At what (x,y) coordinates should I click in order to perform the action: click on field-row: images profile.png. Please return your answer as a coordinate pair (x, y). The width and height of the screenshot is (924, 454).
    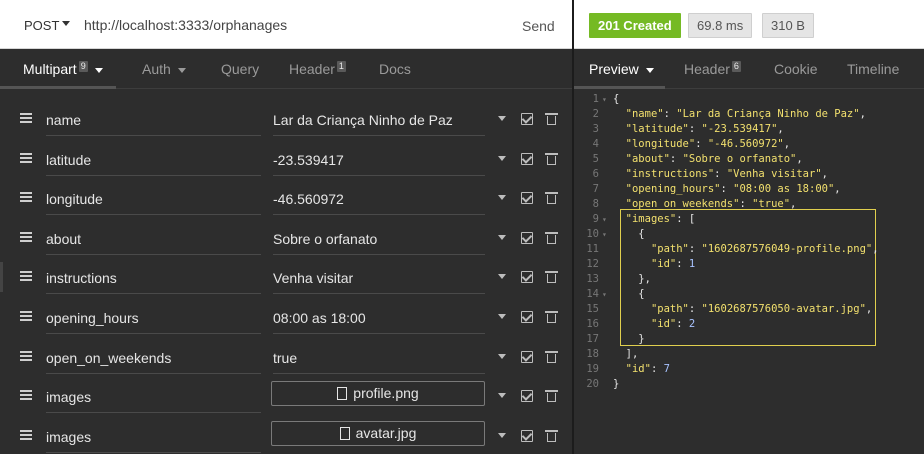
    Looking at the image, I should click on (286, 397).